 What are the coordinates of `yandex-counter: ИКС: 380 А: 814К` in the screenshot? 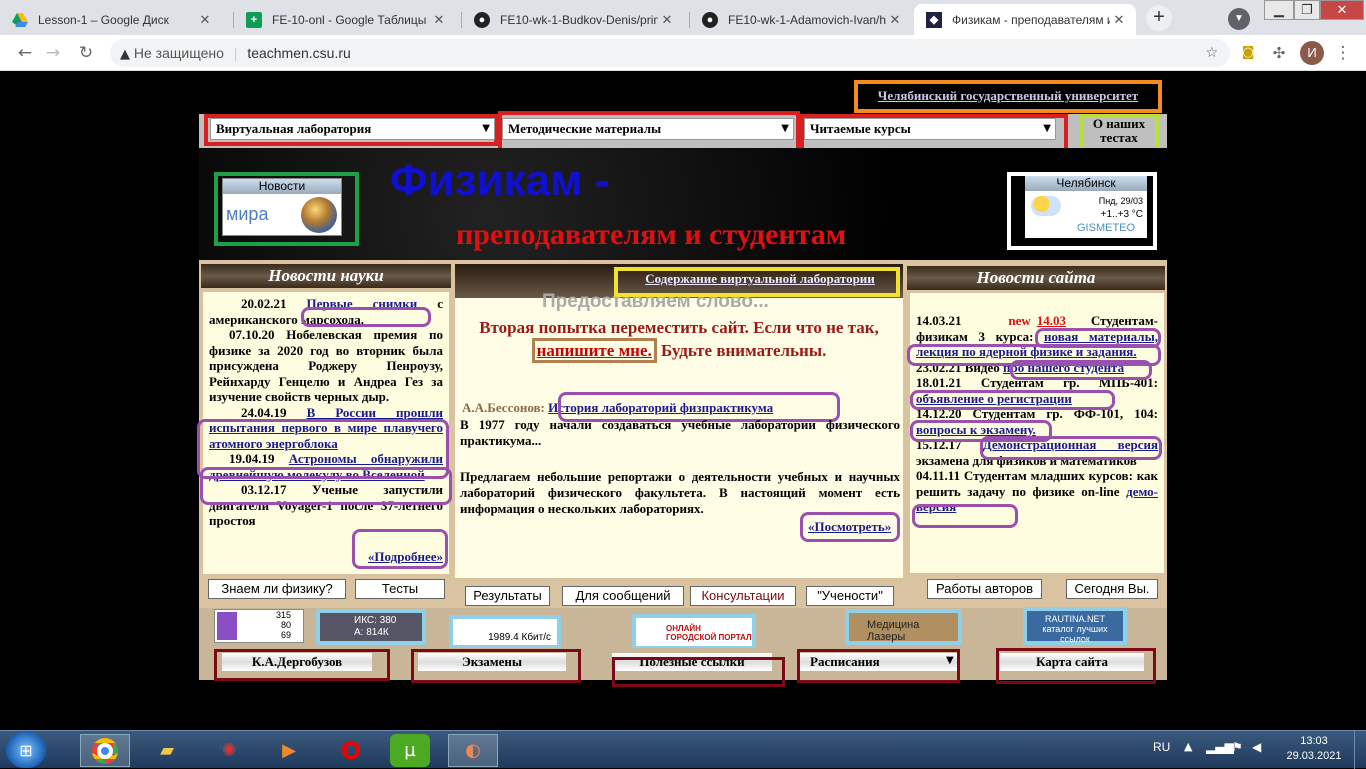 It's located at (371, 627).